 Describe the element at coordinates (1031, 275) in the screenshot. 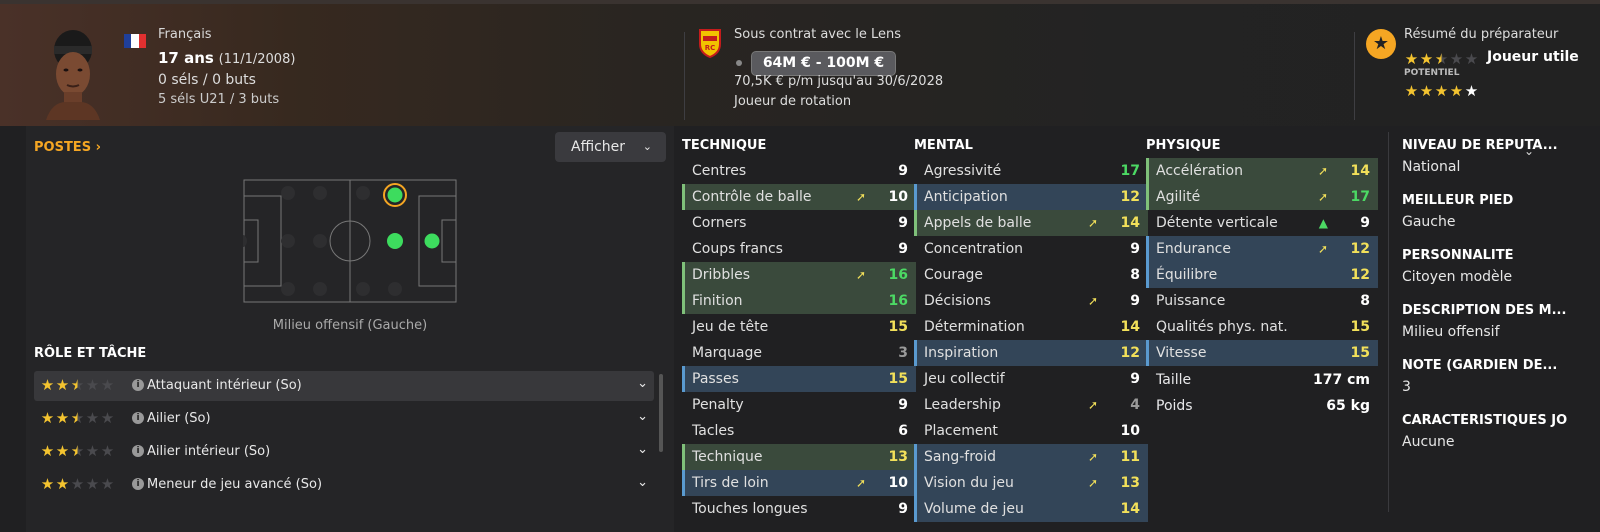

I see `attribute-row: Courage 8` at that location.